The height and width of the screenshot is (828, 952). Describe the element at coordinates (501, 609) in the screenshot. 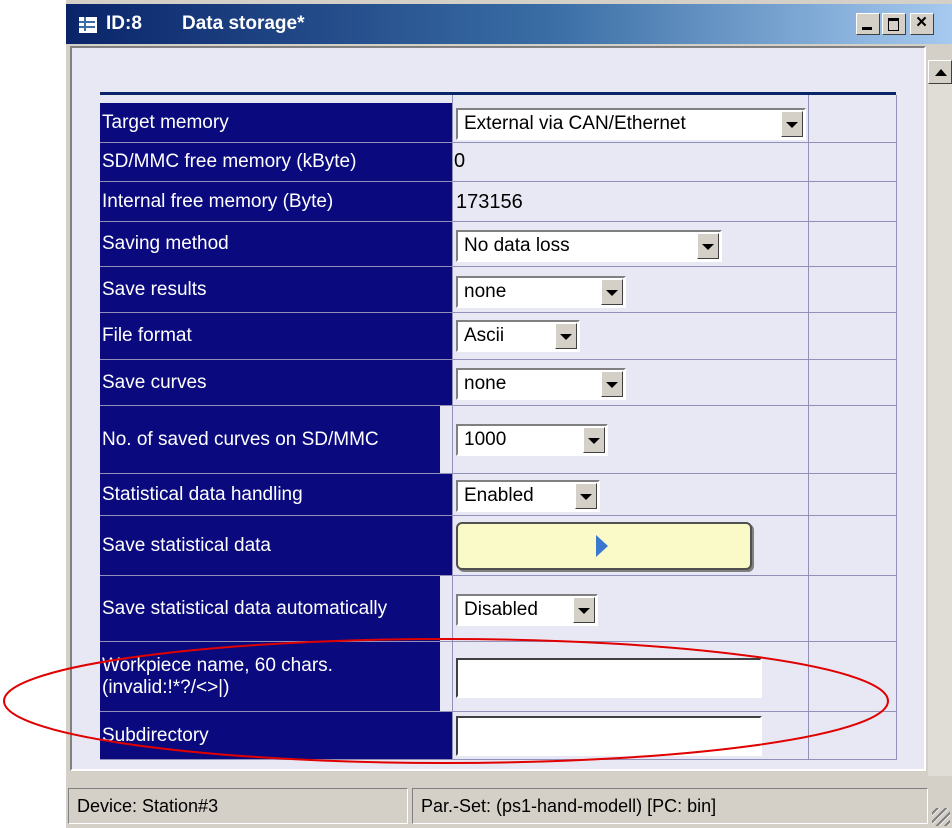

I see `selected-value: Disabled` at that location.